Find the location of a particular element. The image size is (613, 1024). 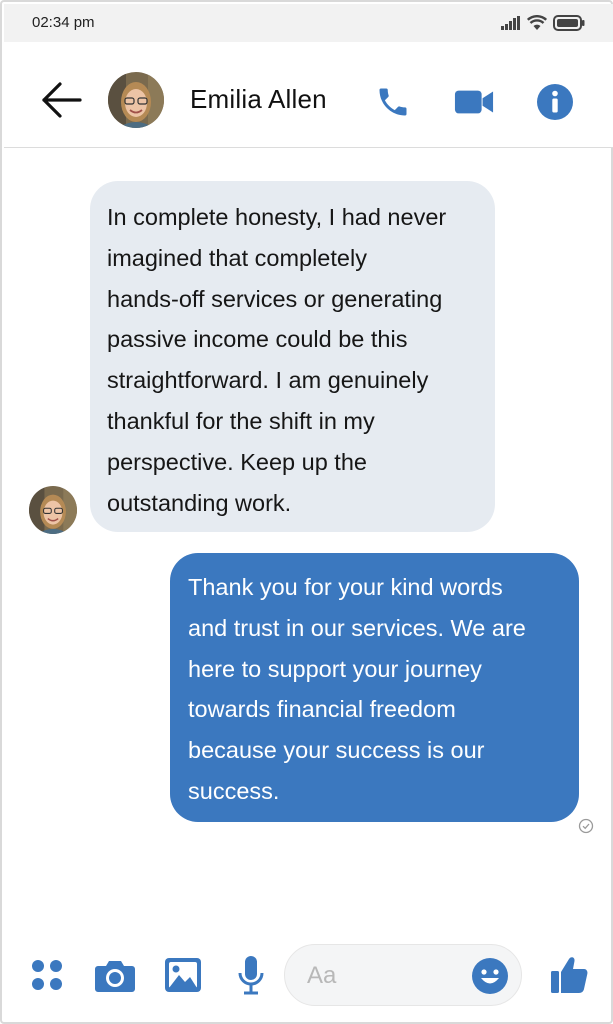

info-button is located at coordinates (555, 102).